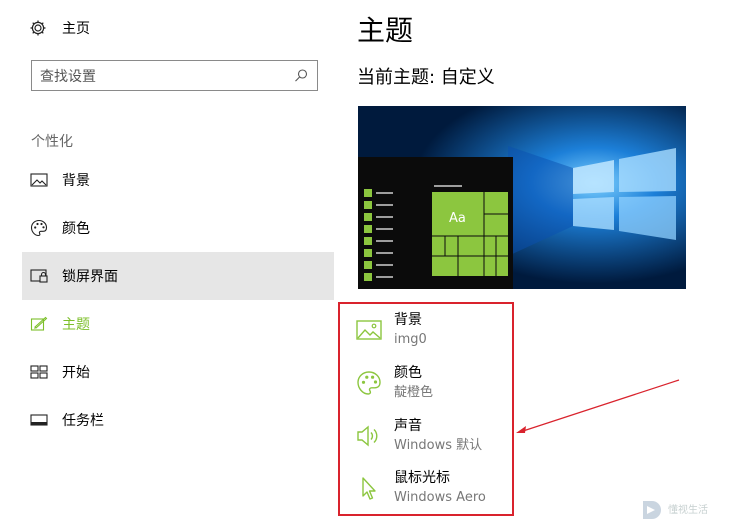  Describe the element at coordinates (178, 276) in the screenshot. I see `sidebar-item-lock-screen: 锁屏界面` at that location.